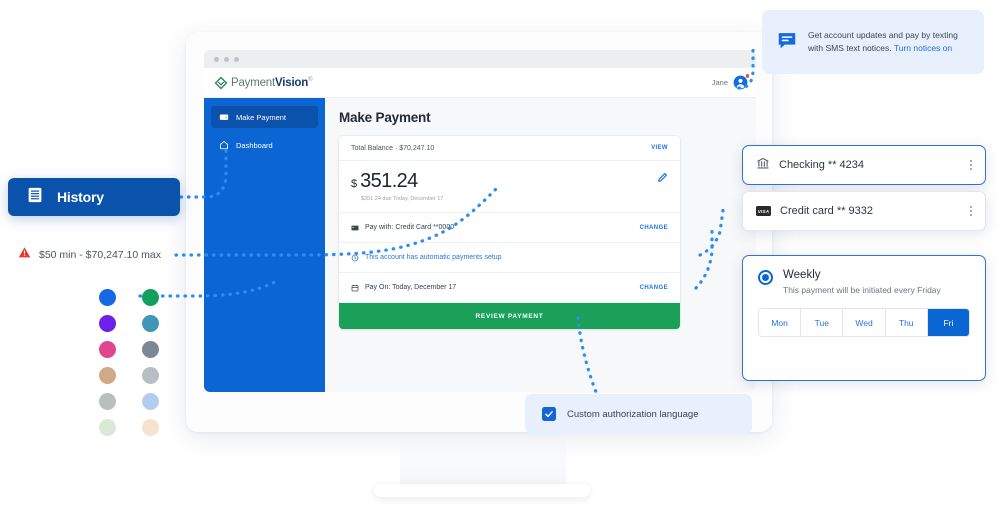 Image resolution: width=1000 pixels, height=507 pixels. I want to click on account-card-checking: Checking ** 4234, so click(864, 165).